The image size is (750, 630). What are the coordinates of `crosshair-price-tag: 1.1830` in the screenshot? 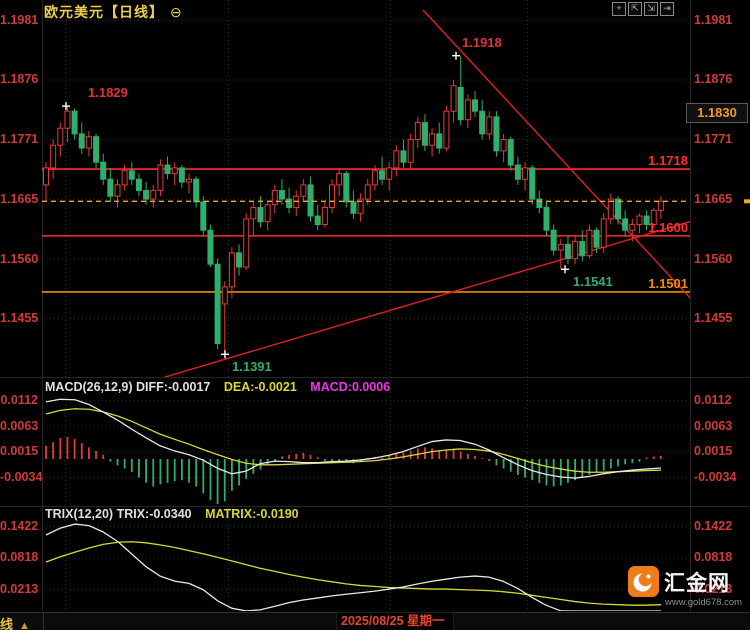 It's located at (717, 113).